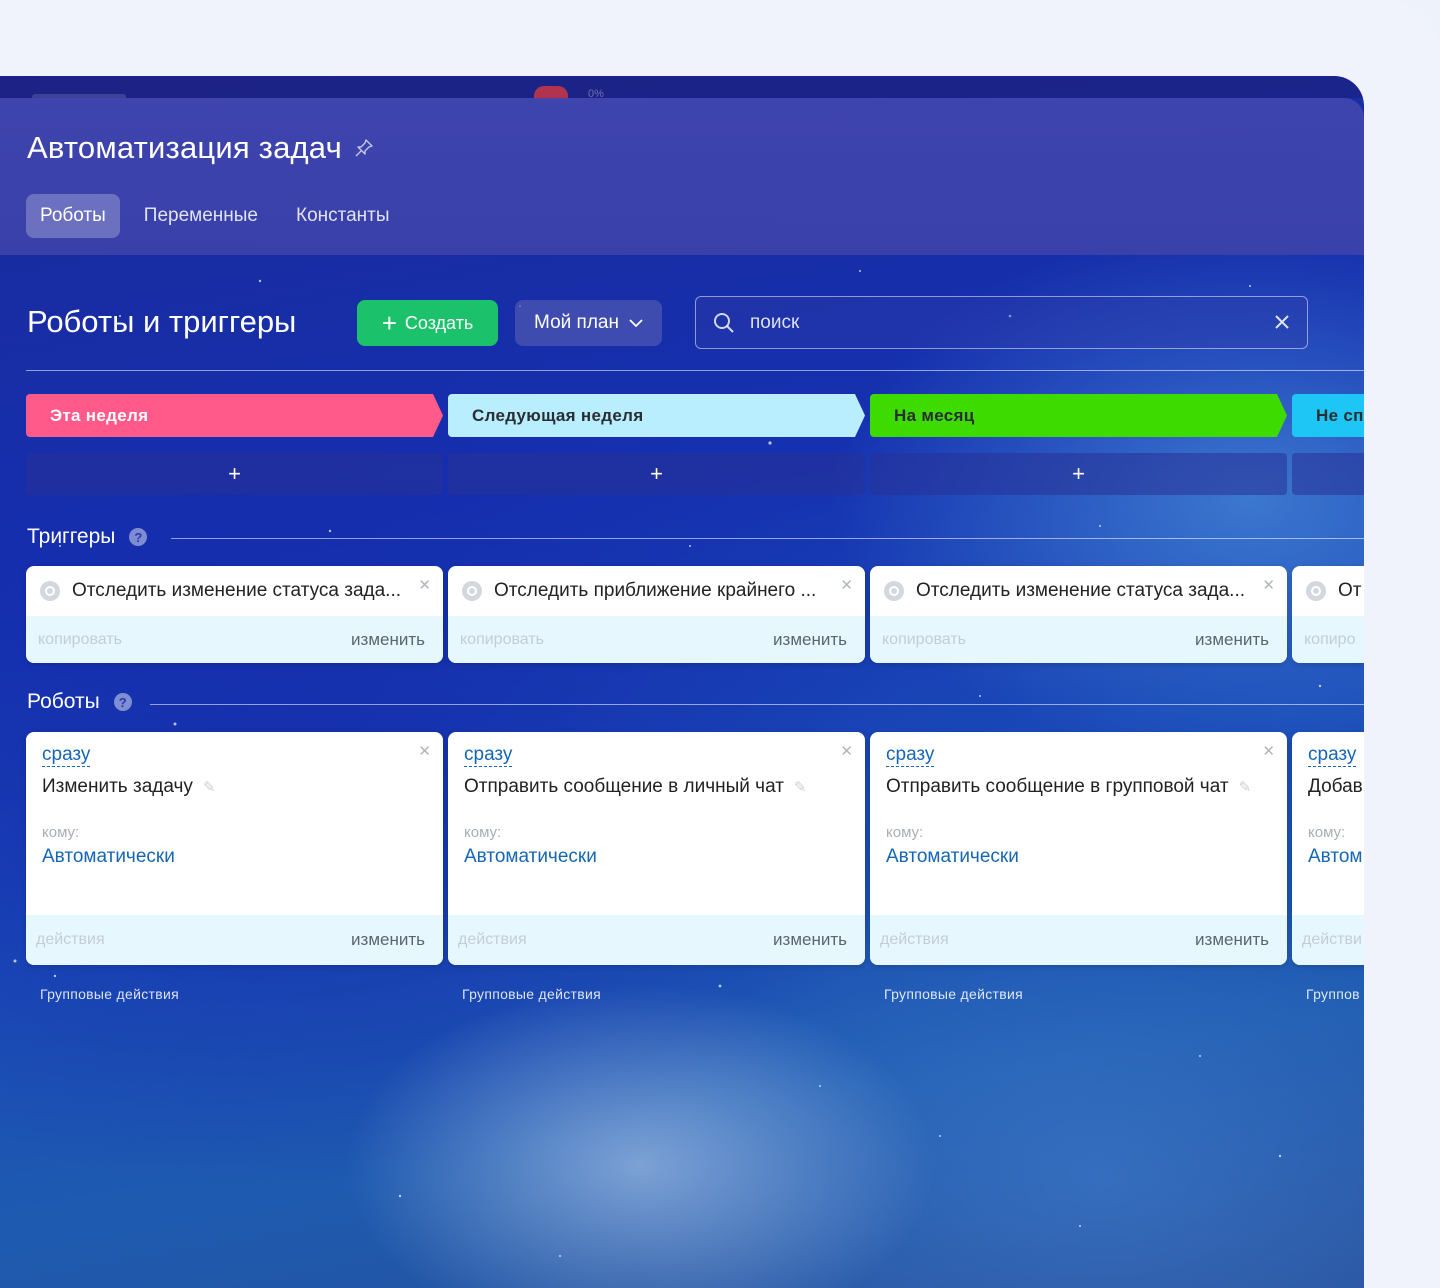 This screenshot has width=1440, height=1288. Describe the element at coordinates (1350, 590) in the screenshot. I see `trigger-name: От` at that location.